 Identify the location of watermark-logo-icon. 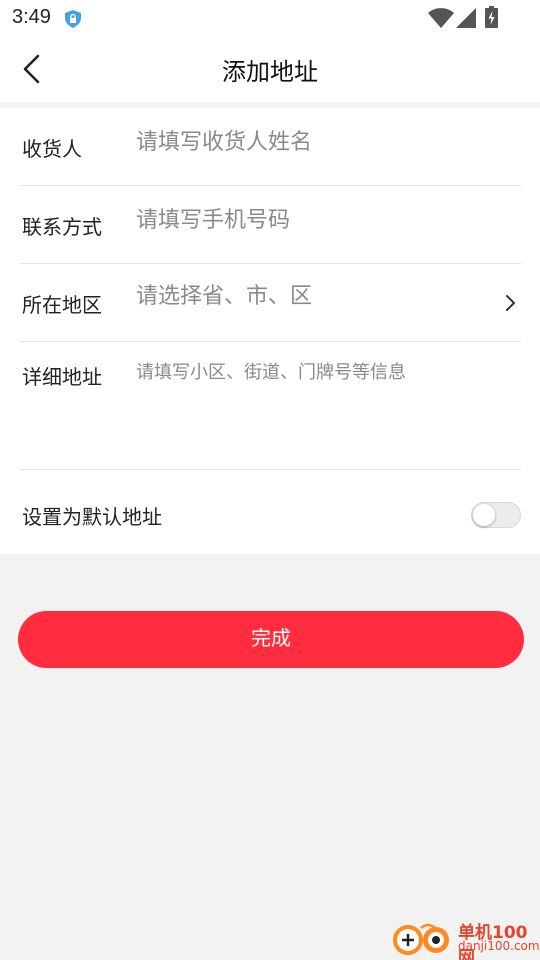
(421, 939).